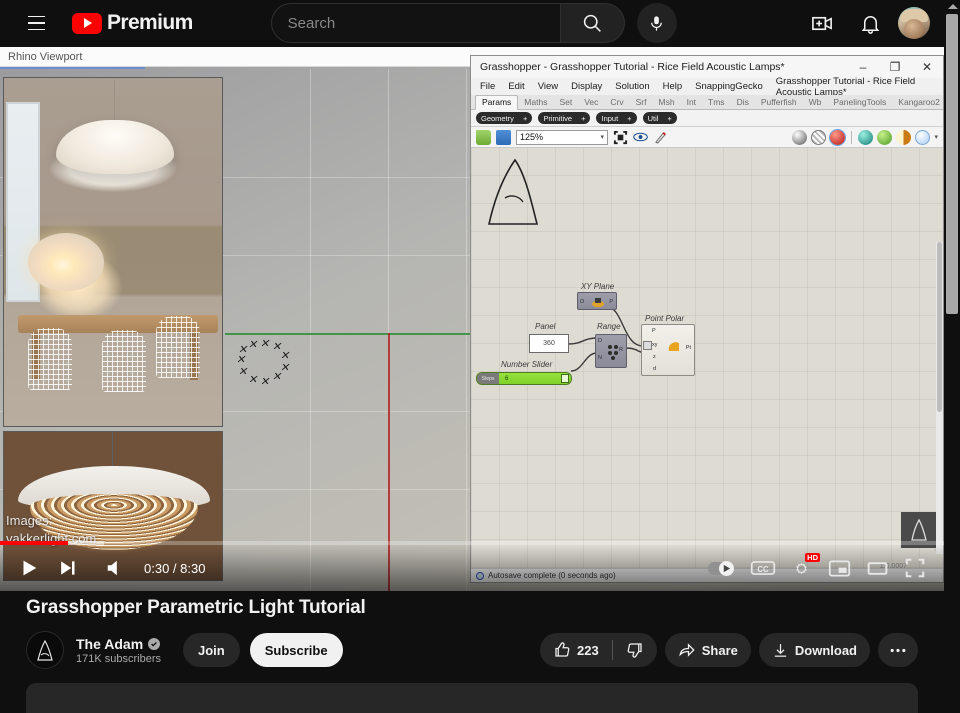  I want to click on youtube-logo: Premium, so click(132, 23).